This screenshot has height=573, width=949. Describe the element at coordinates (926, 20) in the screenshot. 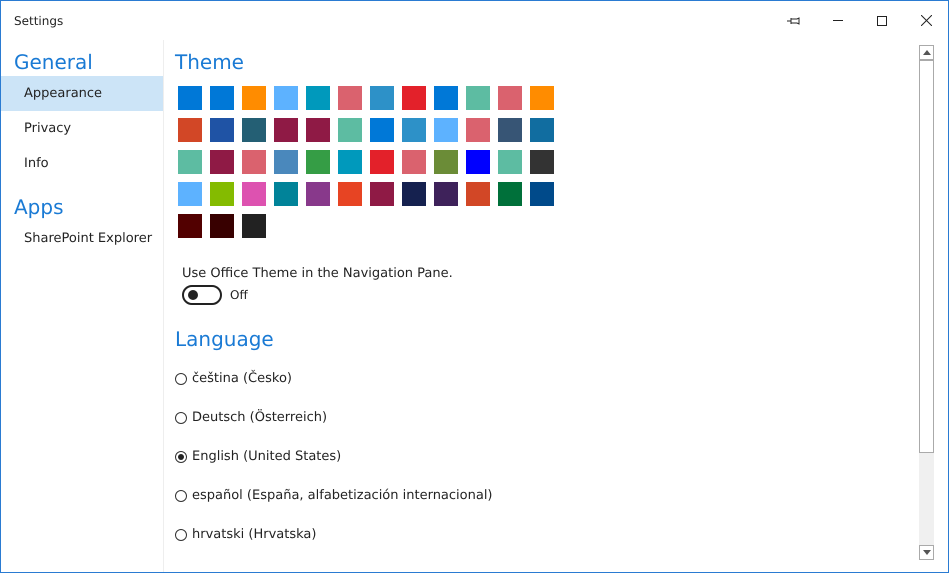

I see `close-icon` at that location.